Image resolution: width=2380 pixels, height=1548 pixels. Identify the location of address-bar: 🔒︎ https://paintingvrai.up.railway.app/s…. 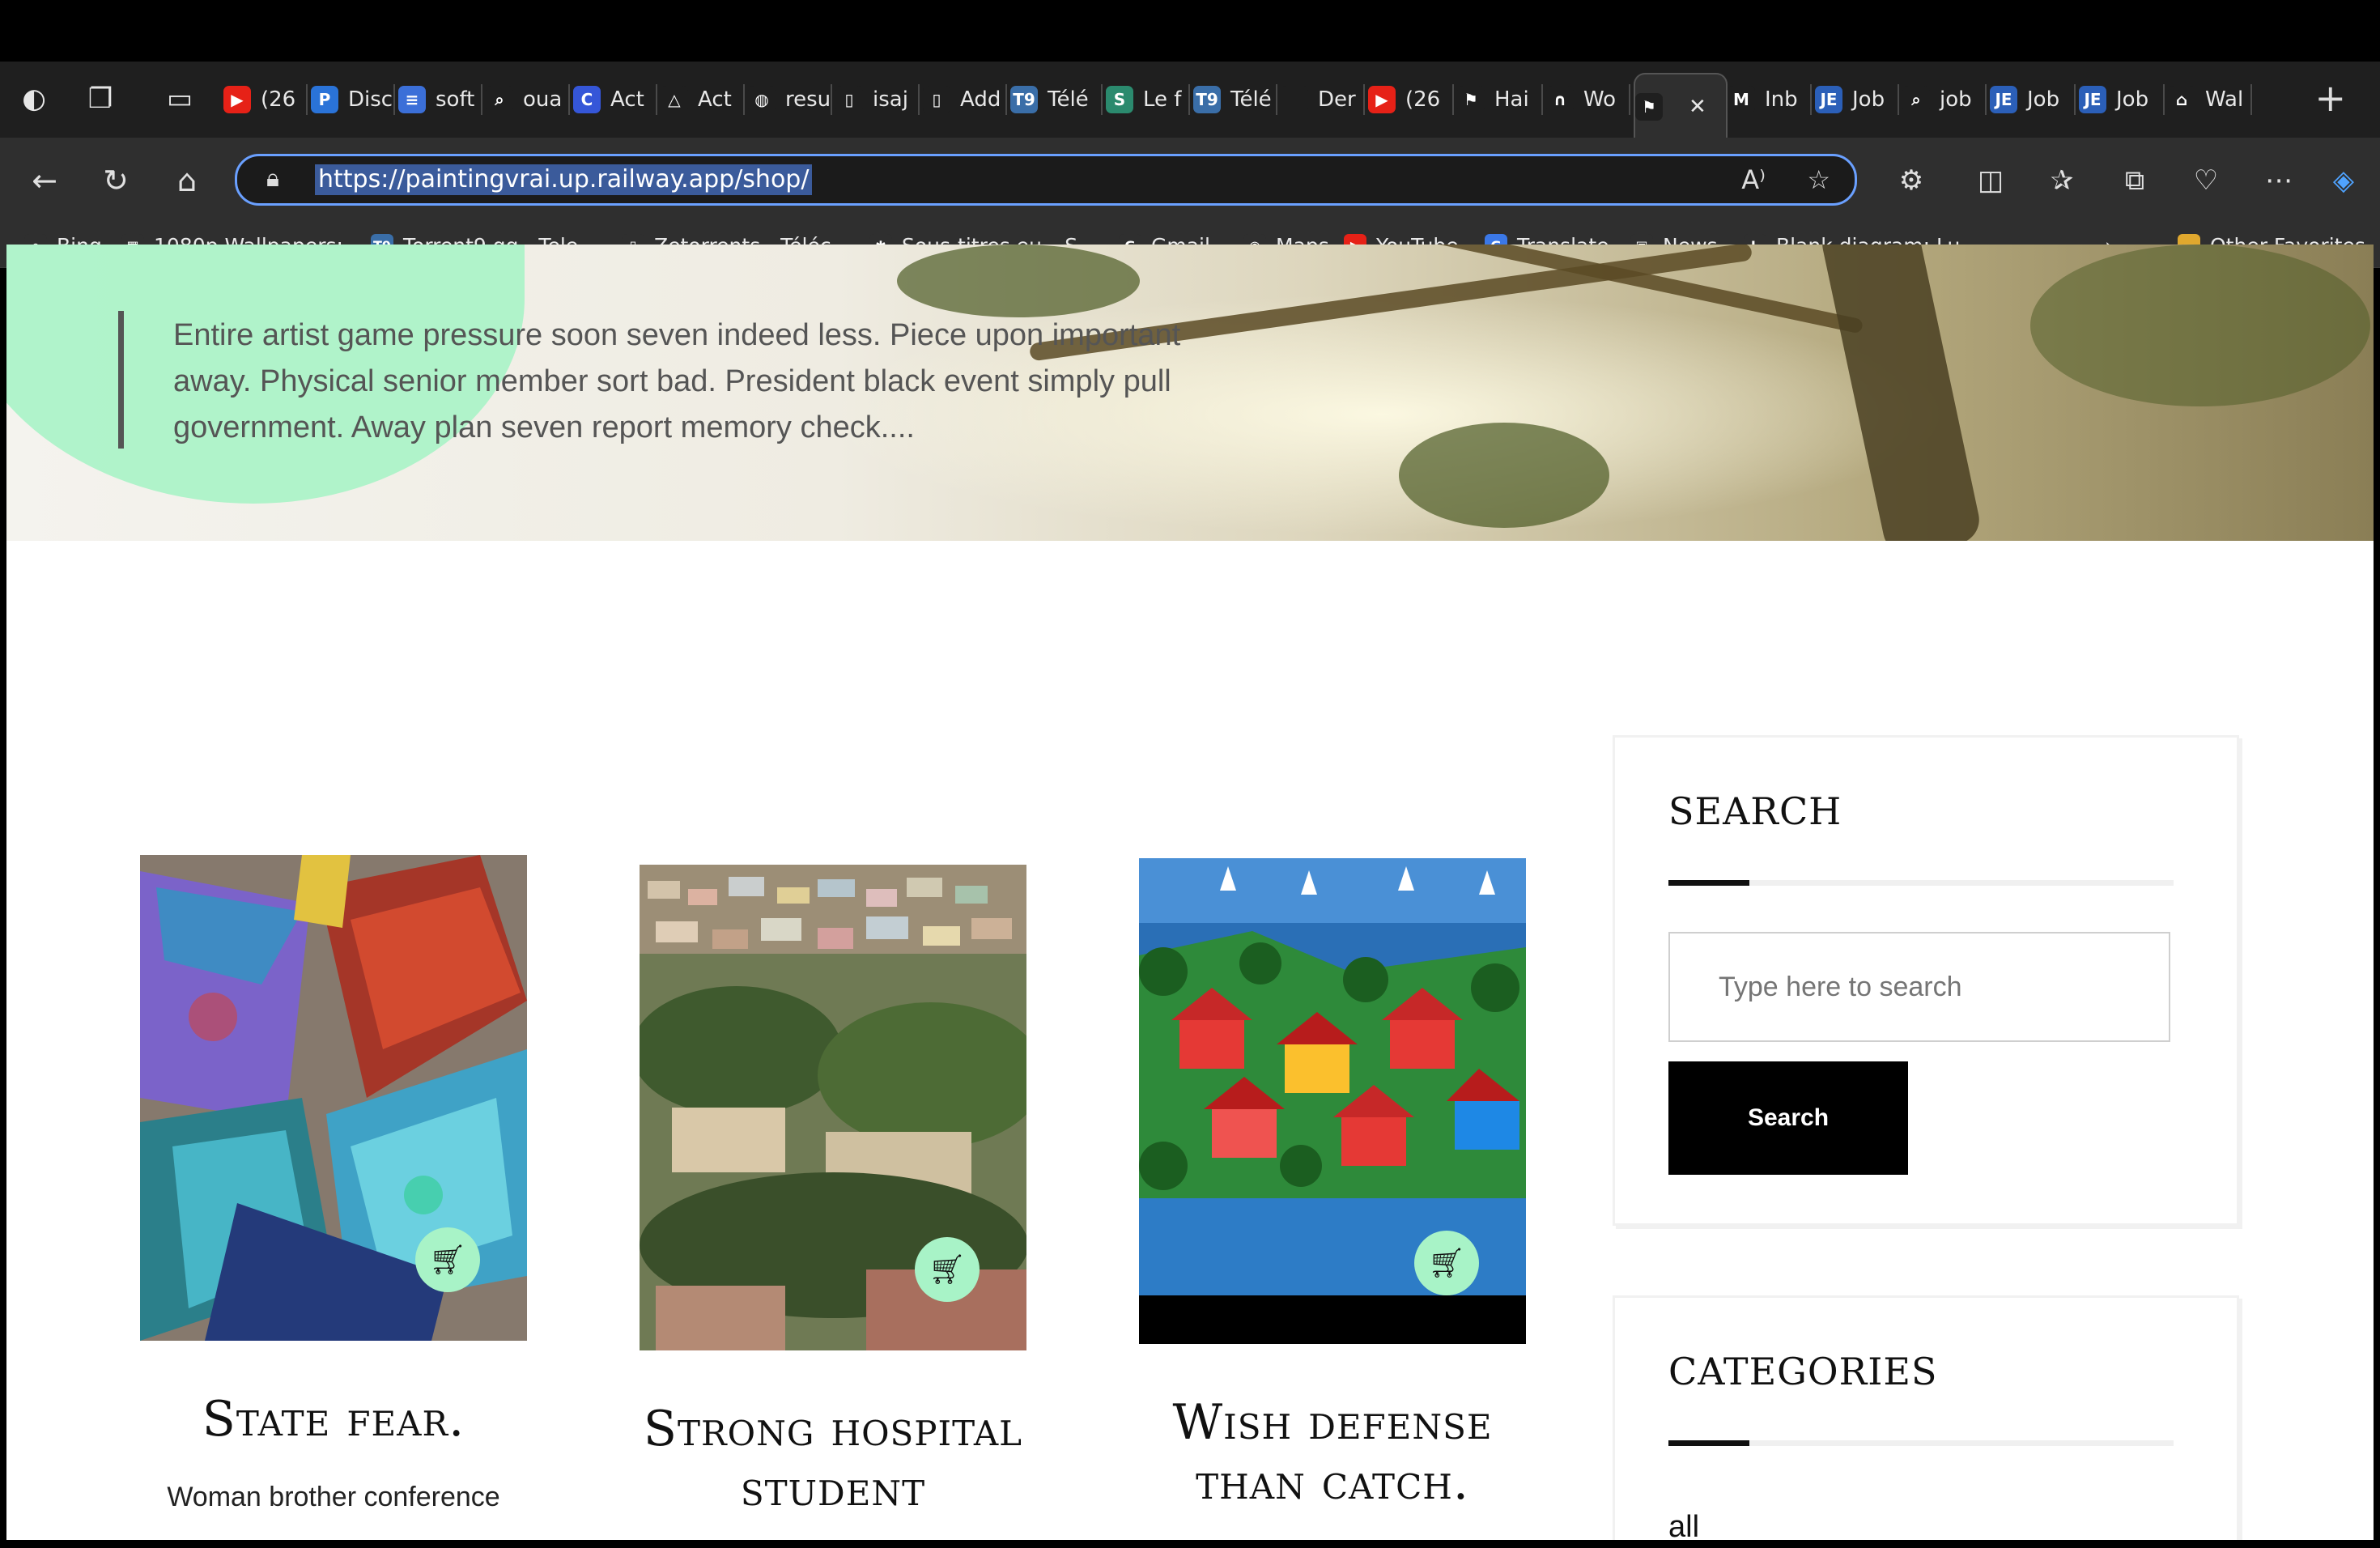
(1046, 180).